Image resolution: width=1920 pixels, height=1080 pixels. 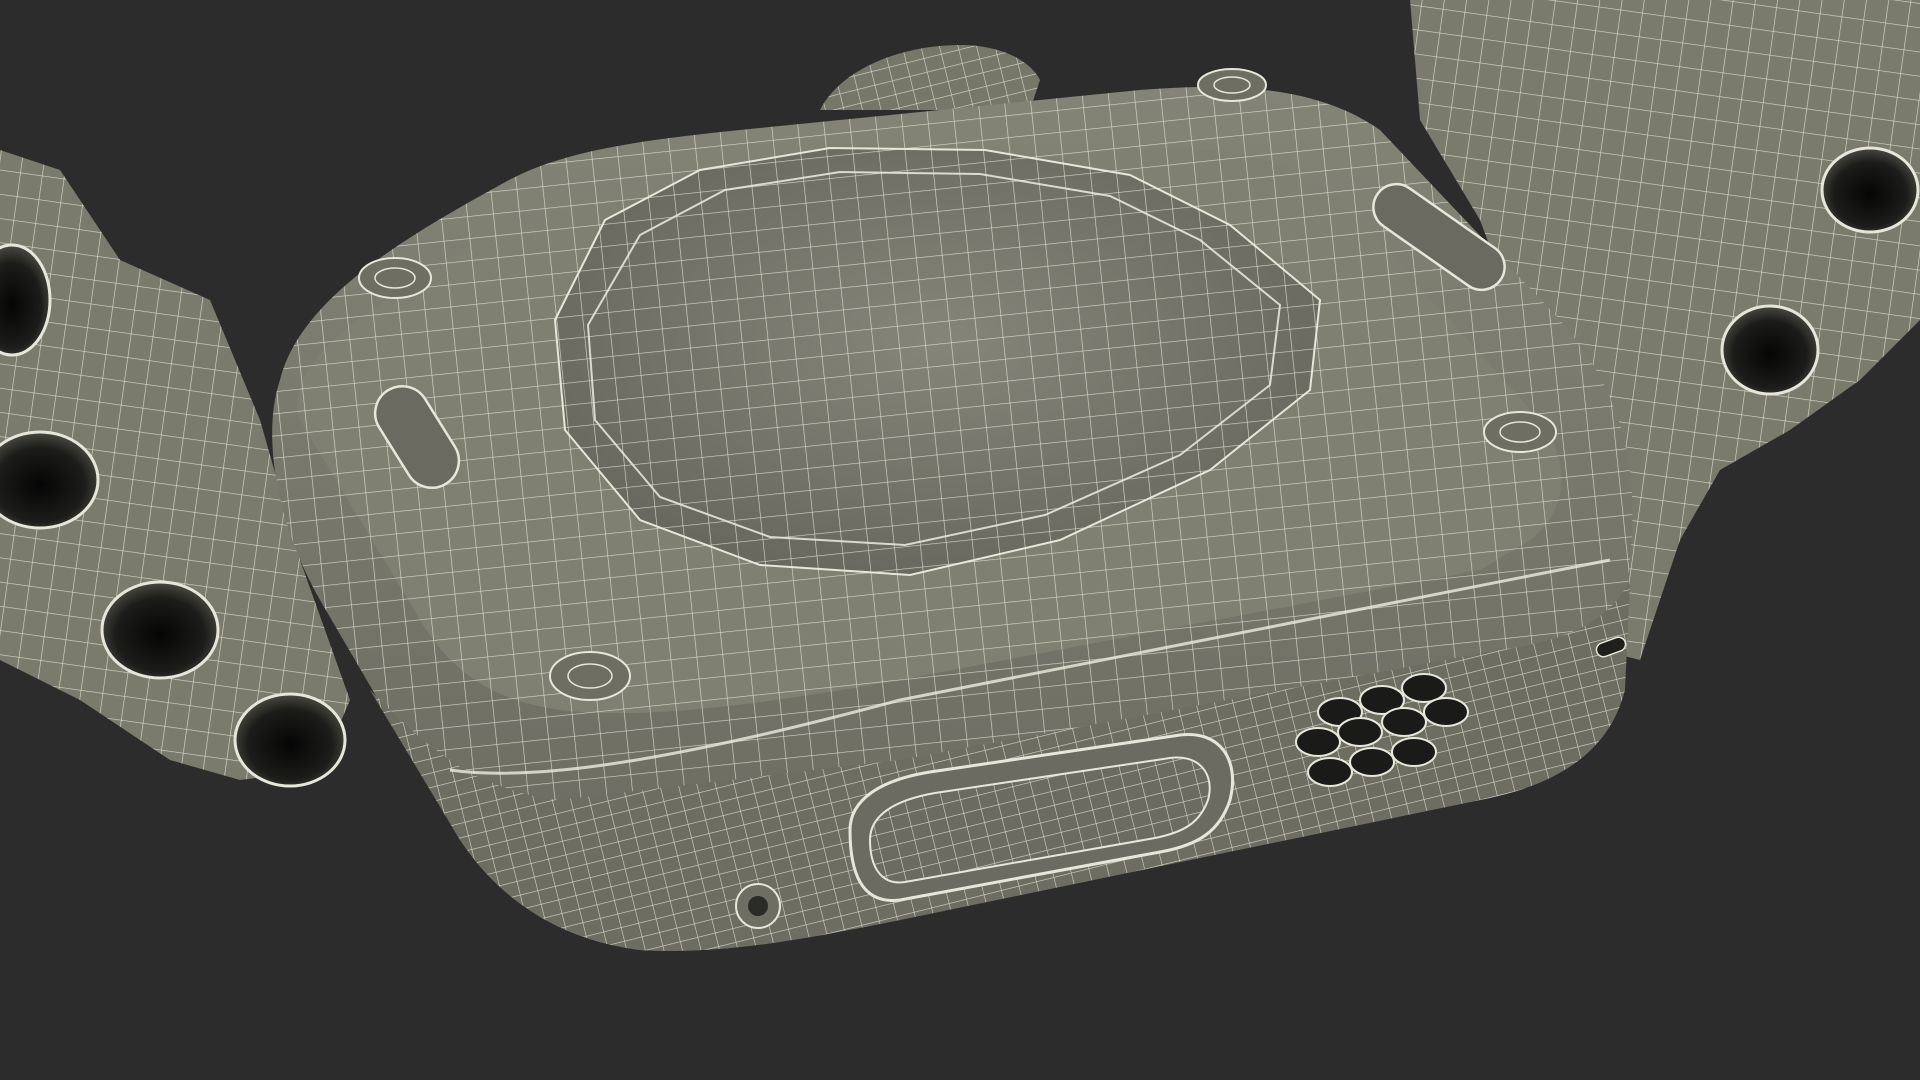 I want to click on screw-top-left, so click(x=395, y=278).